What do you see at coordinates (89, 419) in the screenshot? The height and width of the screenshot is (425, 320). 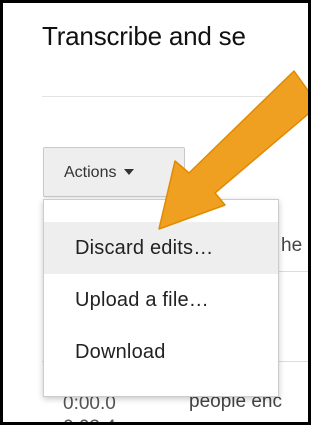 I see `caption-timestamp: 0:03.4` at bounding box center [89, 419].